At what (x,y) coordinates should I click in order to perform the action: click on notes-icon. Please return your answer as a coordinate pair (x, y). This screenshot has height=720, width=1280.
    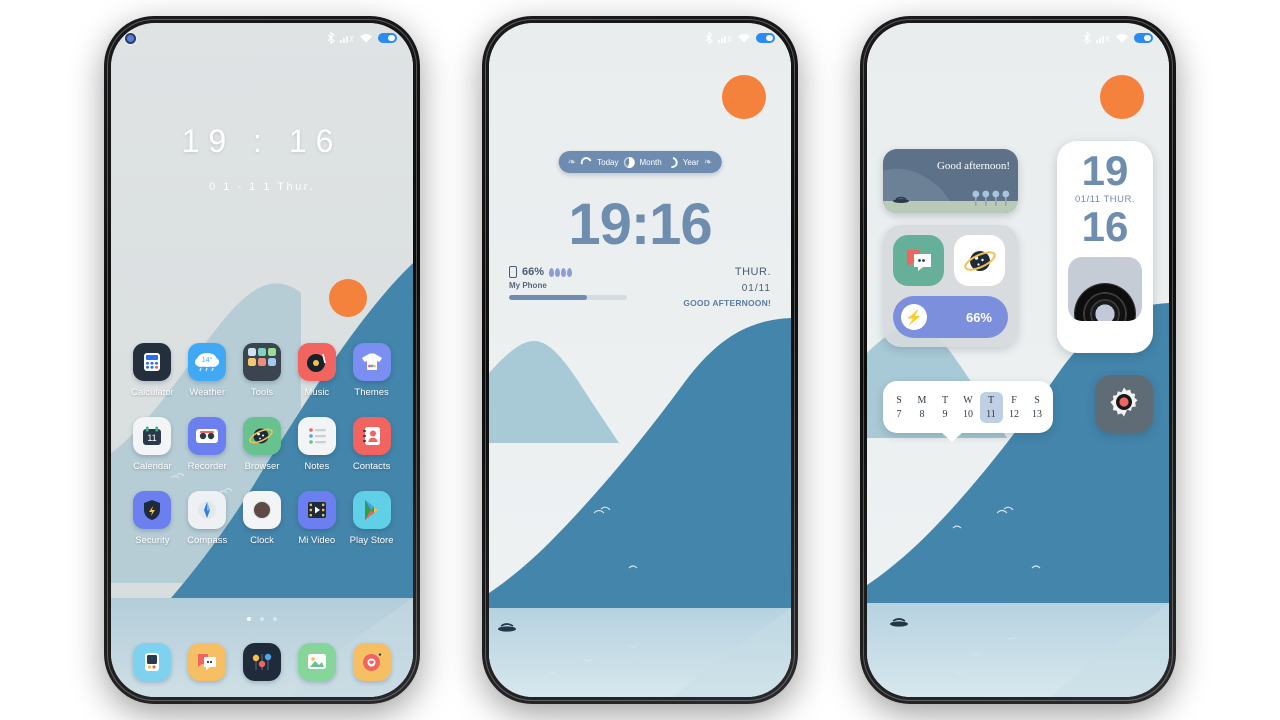
    Looking at the image, I should click on (316, 436).